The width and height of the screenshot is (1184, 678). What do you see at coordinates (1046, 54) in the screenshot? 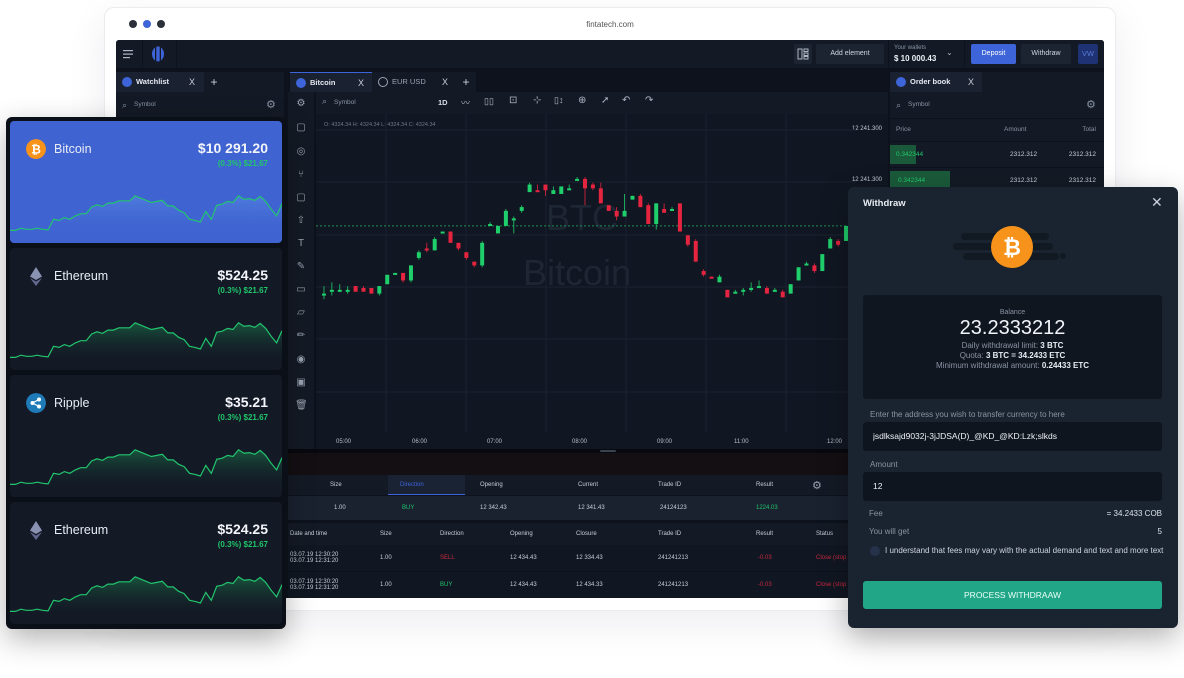
I see `withdraw-button: Withdraw` at bounding box center [1046, 54].